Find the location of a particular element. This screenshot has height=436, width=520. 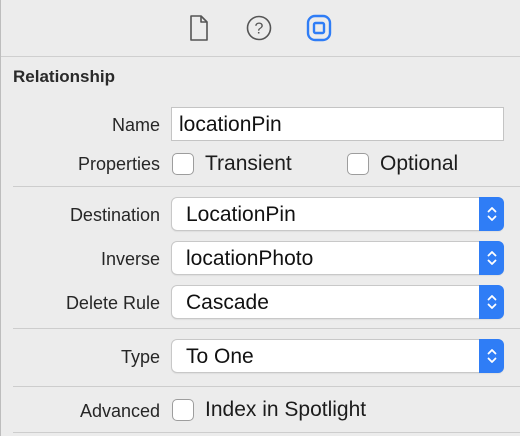

inverse-select: locationPhoto is located at coordinates (337, 258).